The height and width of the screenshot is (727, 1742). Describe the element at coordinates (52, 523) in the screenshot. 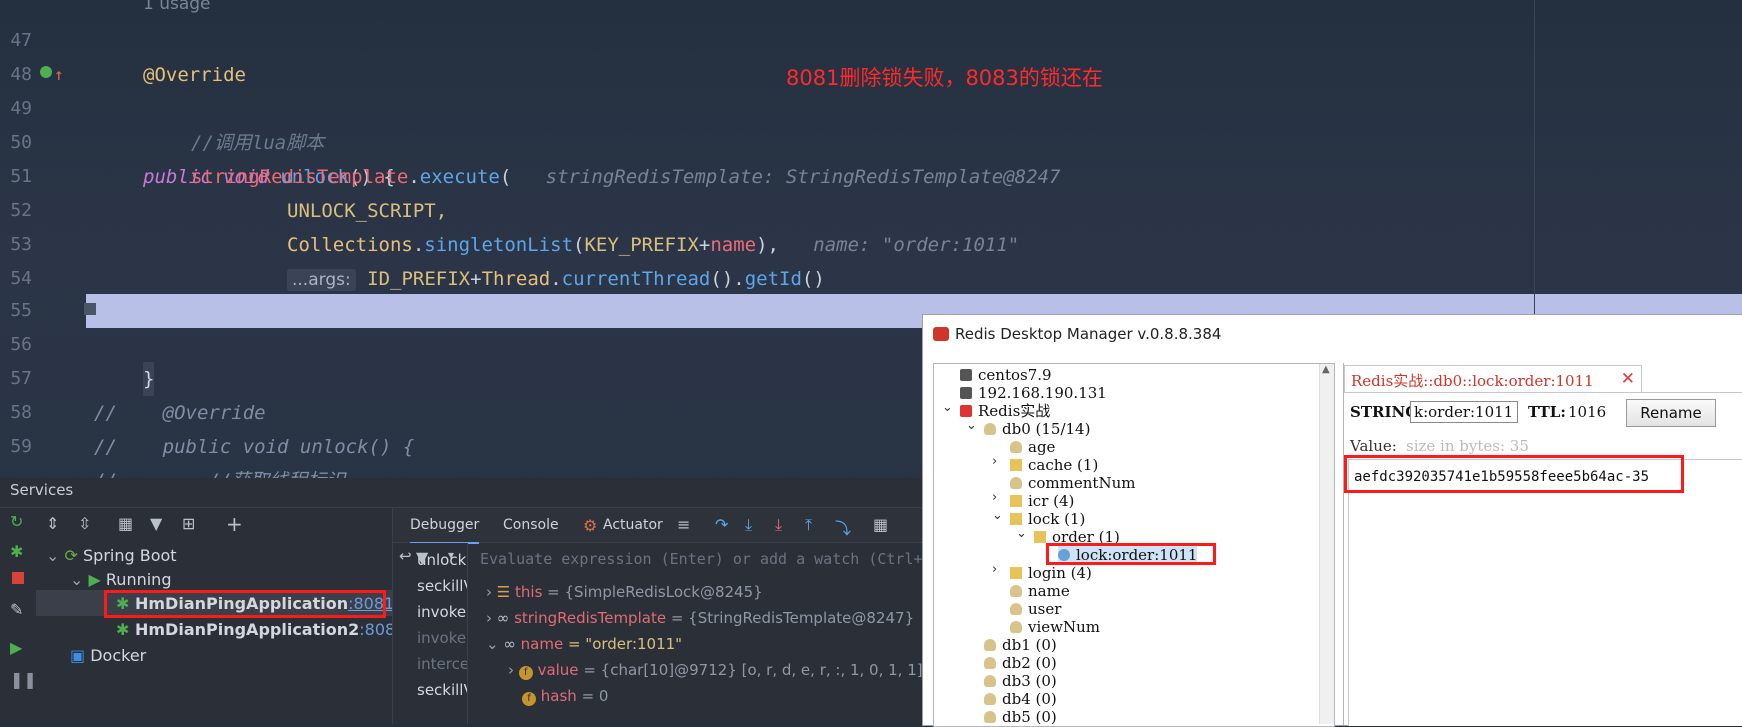

I see `expand-all-icon: ⇕` at that location.